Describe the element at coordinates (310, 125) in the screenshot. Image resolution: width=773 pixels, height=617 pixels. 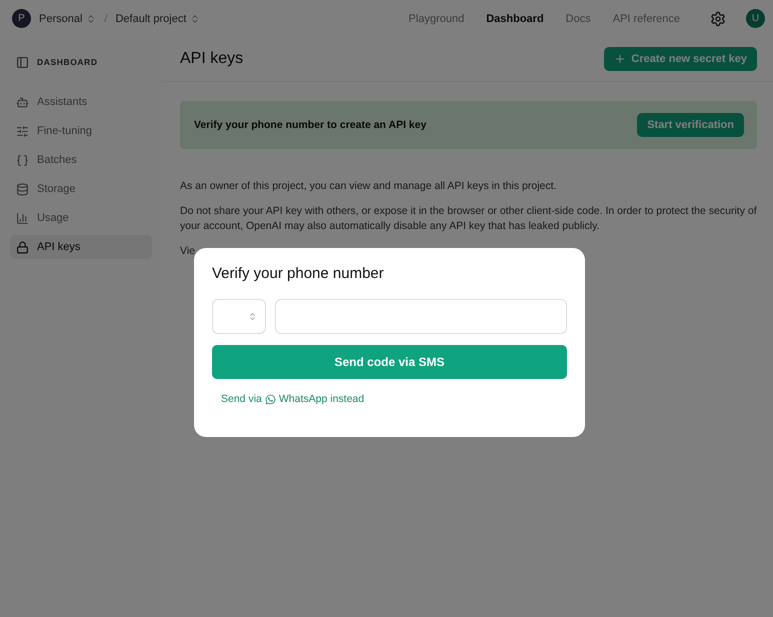
I see `banner-text: Verify your phone number to create an API key` at that location.